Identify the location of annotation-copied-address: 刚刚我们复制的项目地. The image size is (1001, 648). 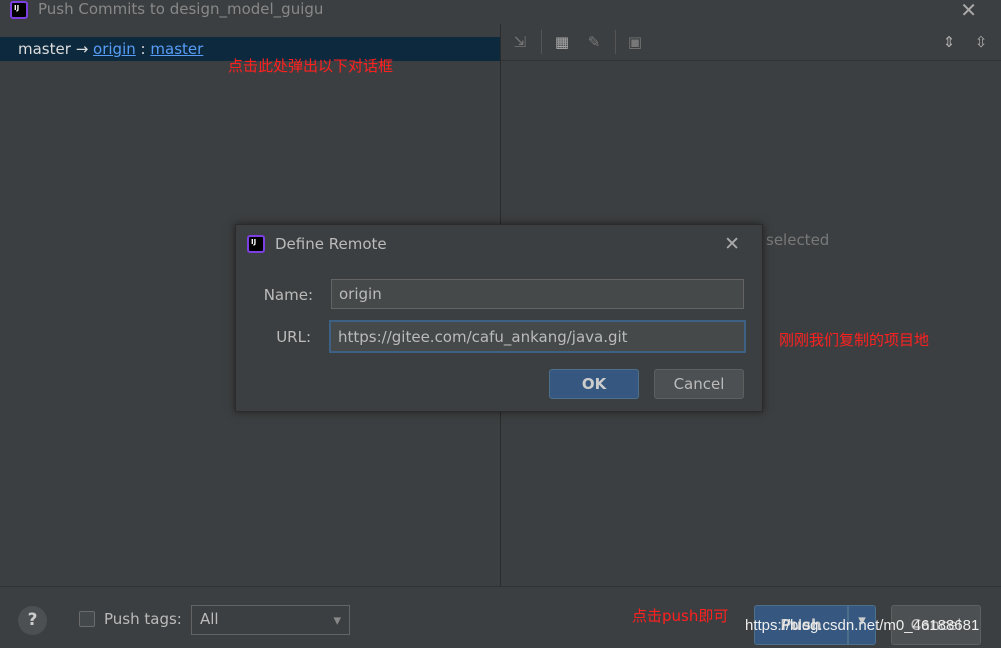
(854, 340).